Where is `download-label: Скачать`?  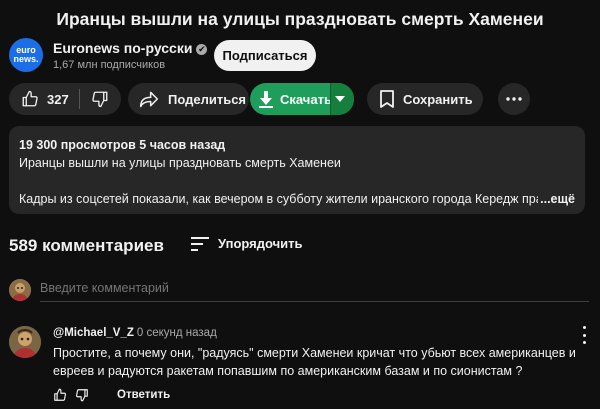
download-label: Скачать is located at coordinates (306, 99).